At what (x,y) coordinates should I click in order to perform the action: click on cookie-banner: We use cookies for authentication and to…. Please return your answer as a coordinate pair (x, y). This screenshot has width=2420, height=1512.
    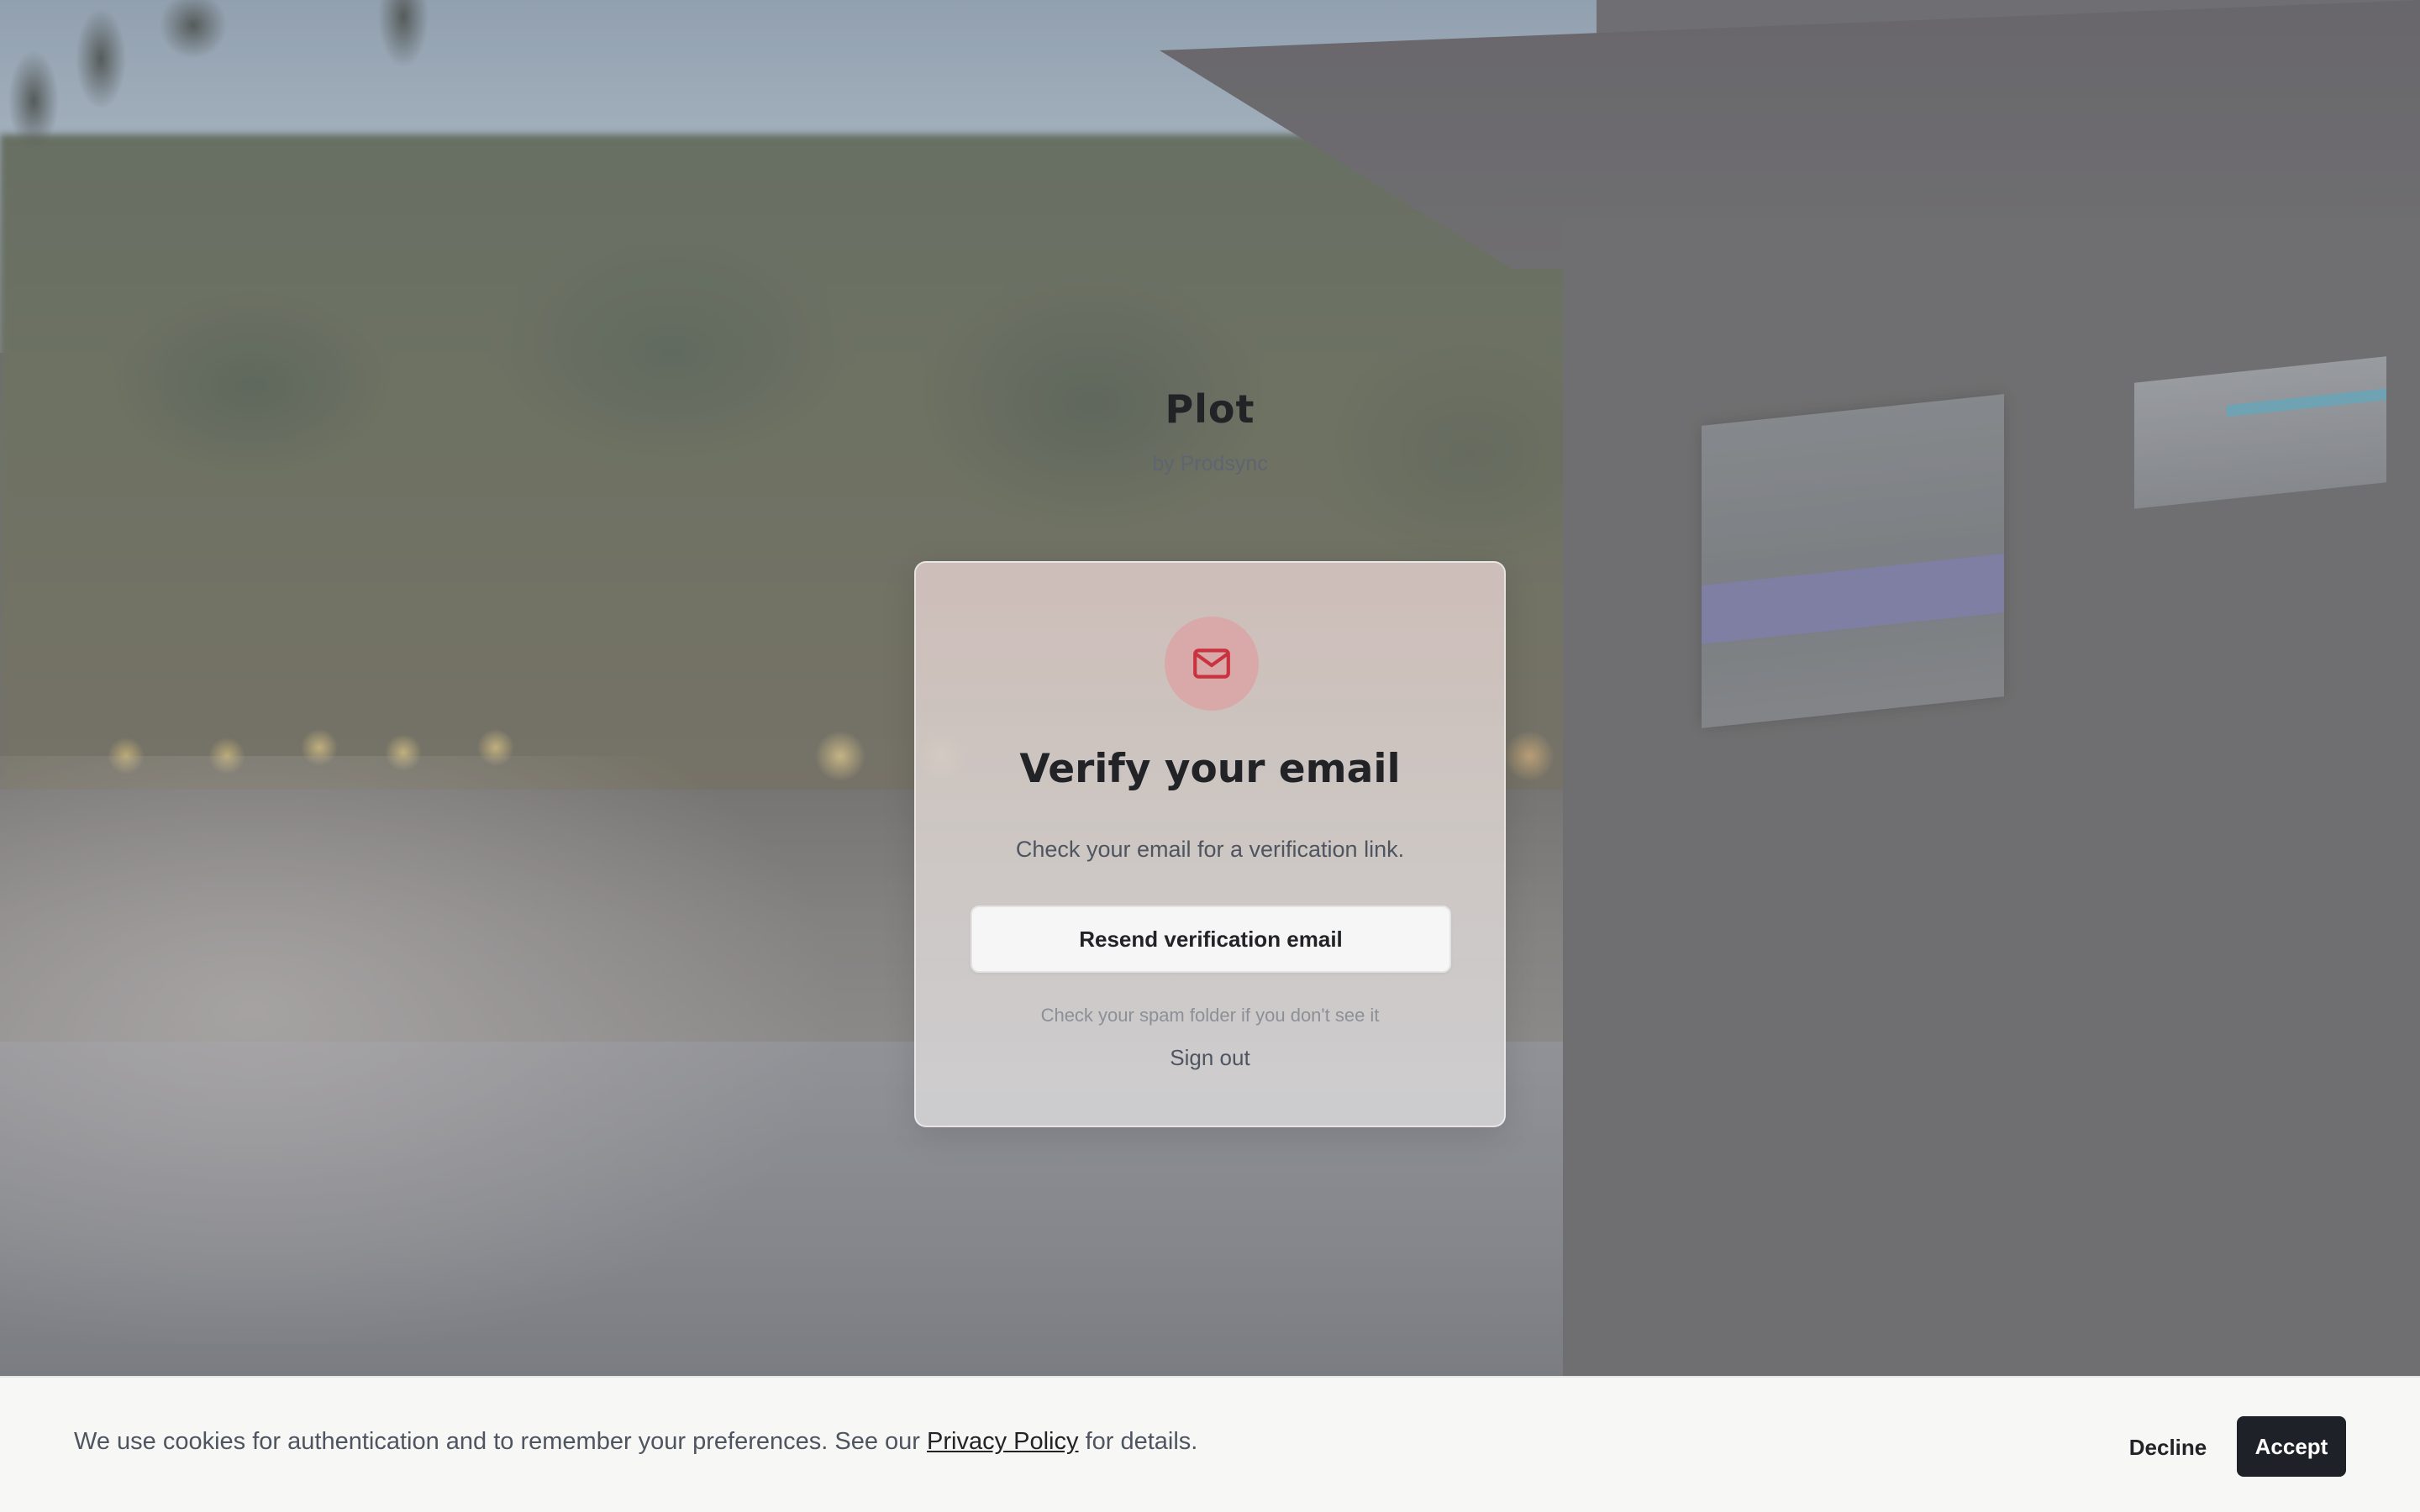
    Looking at the image, I should click on (1210, 1444).